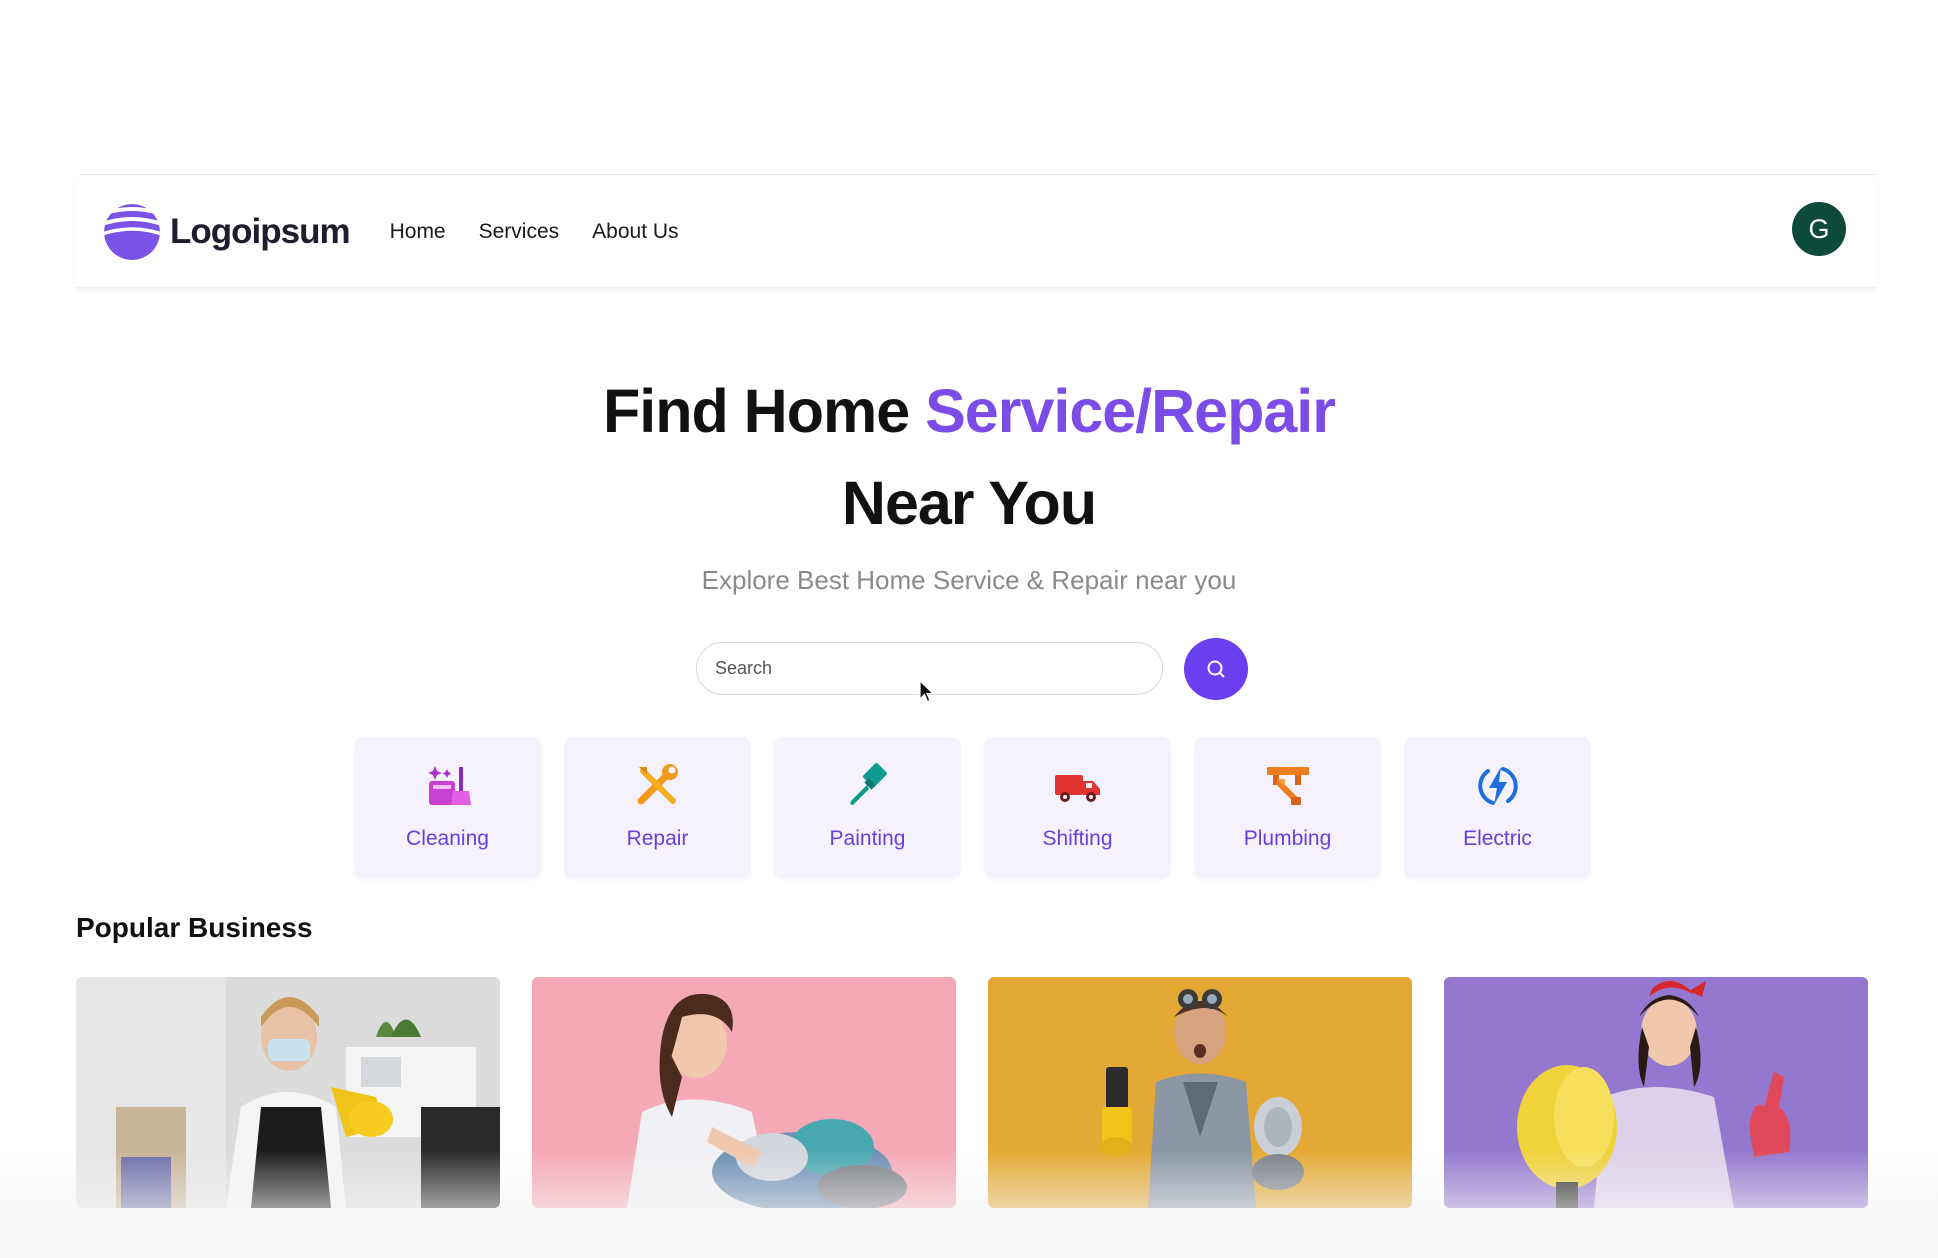  What do you see at coordinates (1287, 786) in the screenshot?
I see `plumbing-icon` at bounding box center [1287, 786].